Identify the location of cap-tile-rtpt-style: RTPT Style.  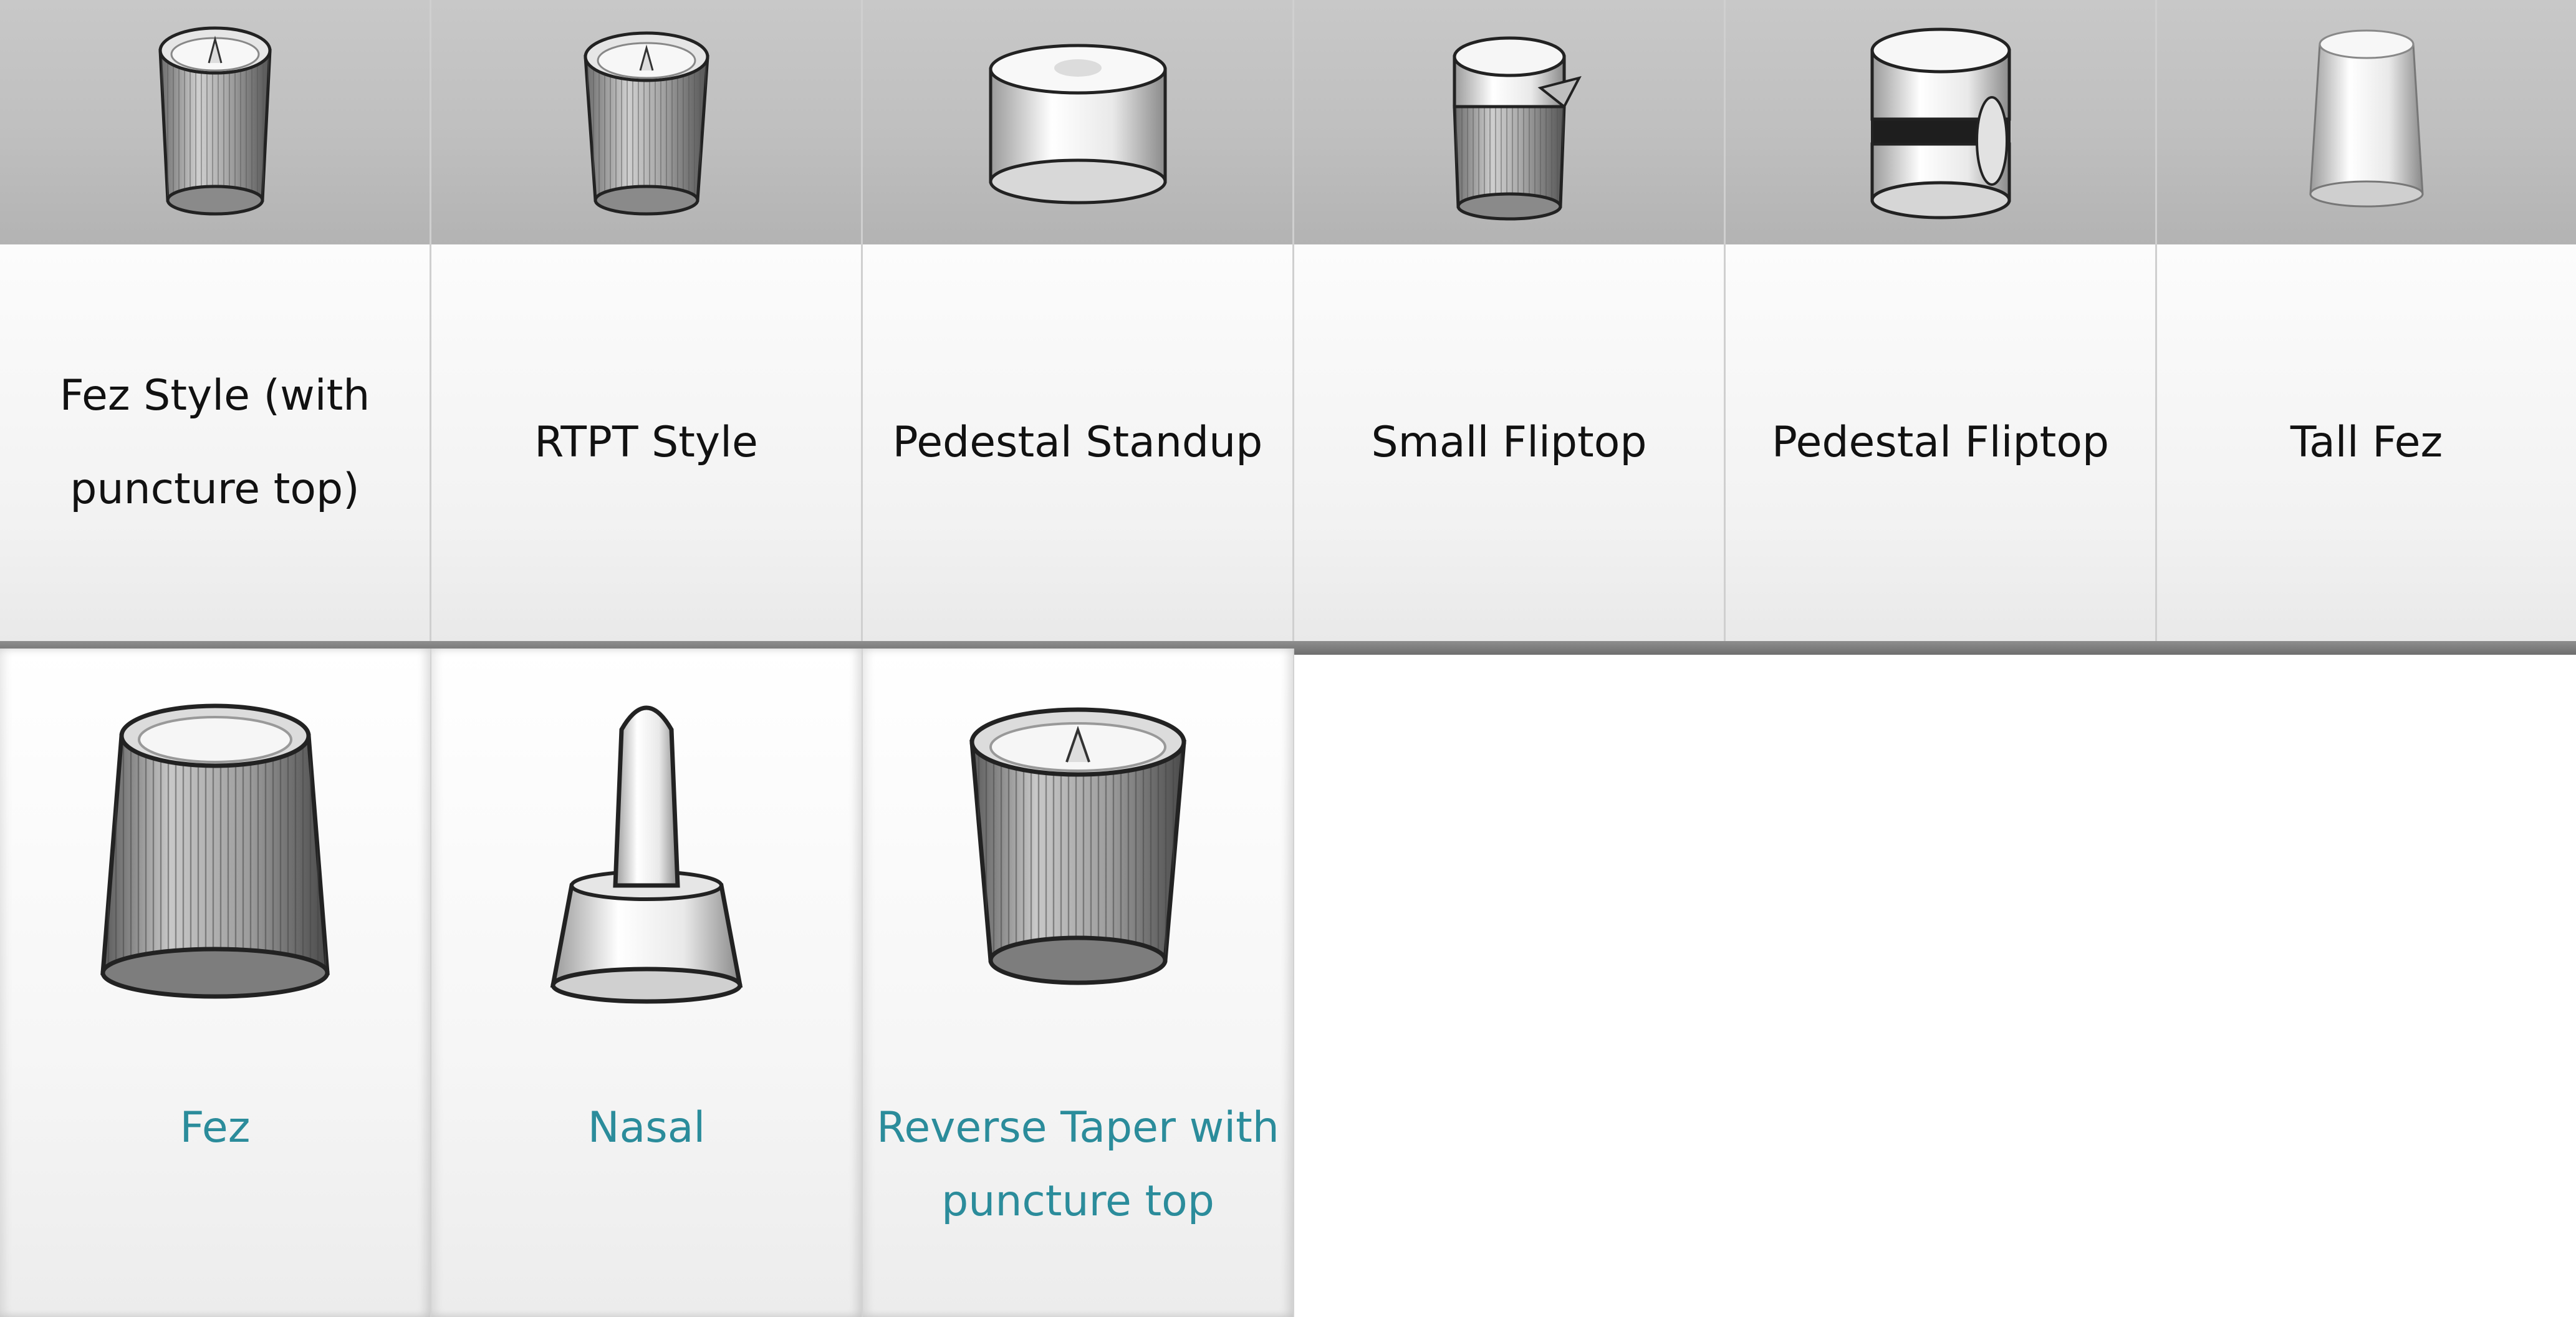
(647, 320).